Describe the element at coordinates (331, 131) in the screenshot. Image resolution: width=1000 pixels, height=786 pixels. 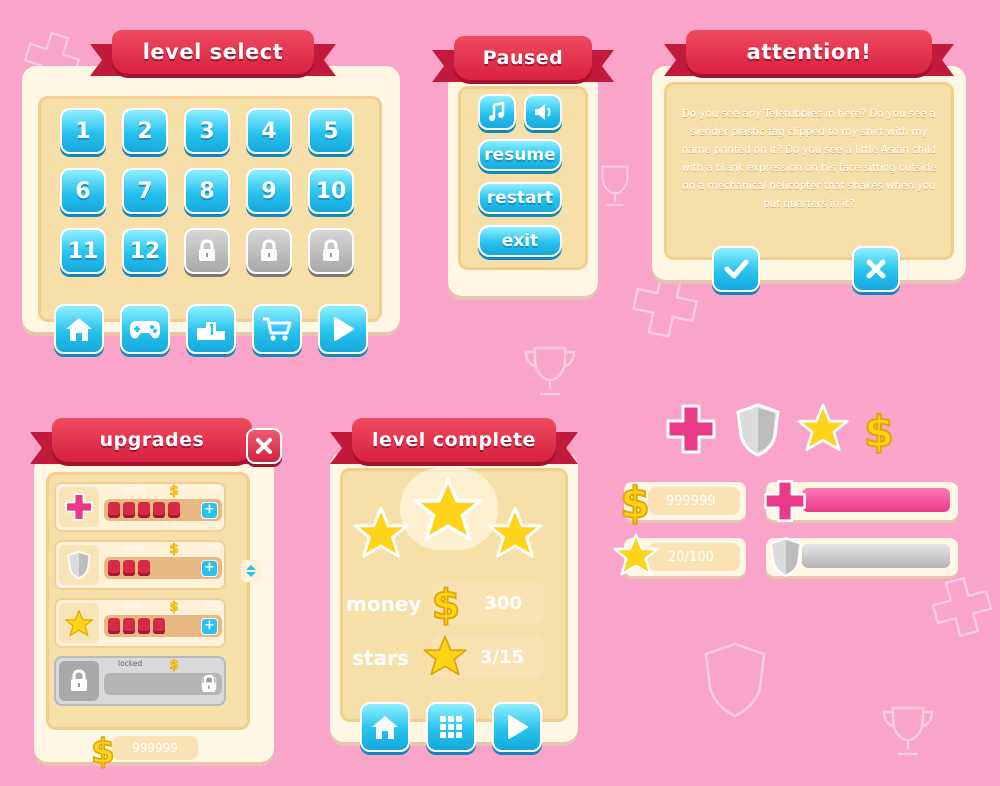
I see `level-button-5: 5` at that location.